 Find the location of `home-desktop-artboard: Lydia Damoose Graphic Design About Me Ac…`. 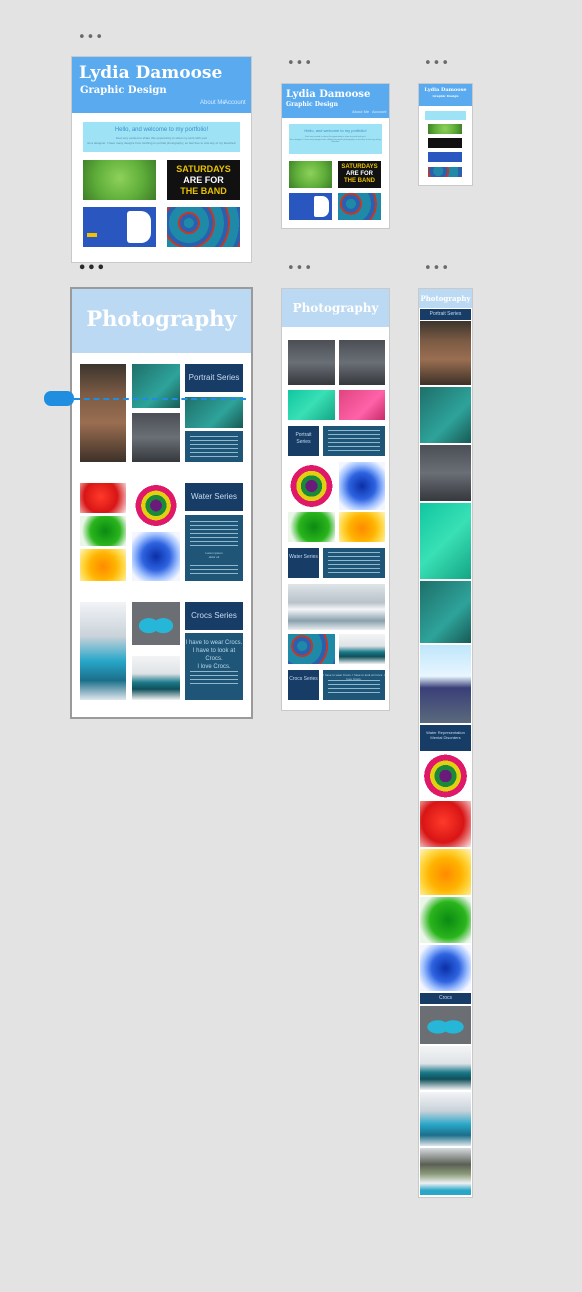

home-desktop-artboard: Lydia Damoose Graphic Design About Me Ac… is located at coordinates (161, 159).